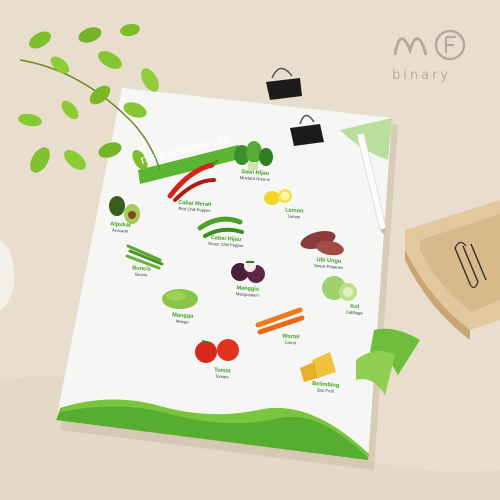 This screenshot has height=500, width=500. I want to click on label-lemon: Lemon Lemon, so click(294, 213).